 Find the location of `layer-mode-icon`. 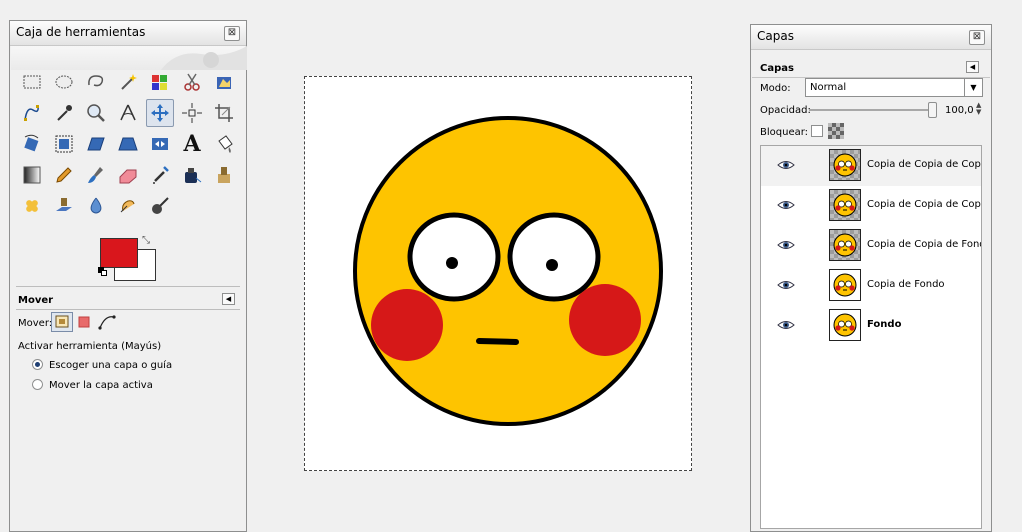

layer-mode-icon is located at coordinates (62, 321).